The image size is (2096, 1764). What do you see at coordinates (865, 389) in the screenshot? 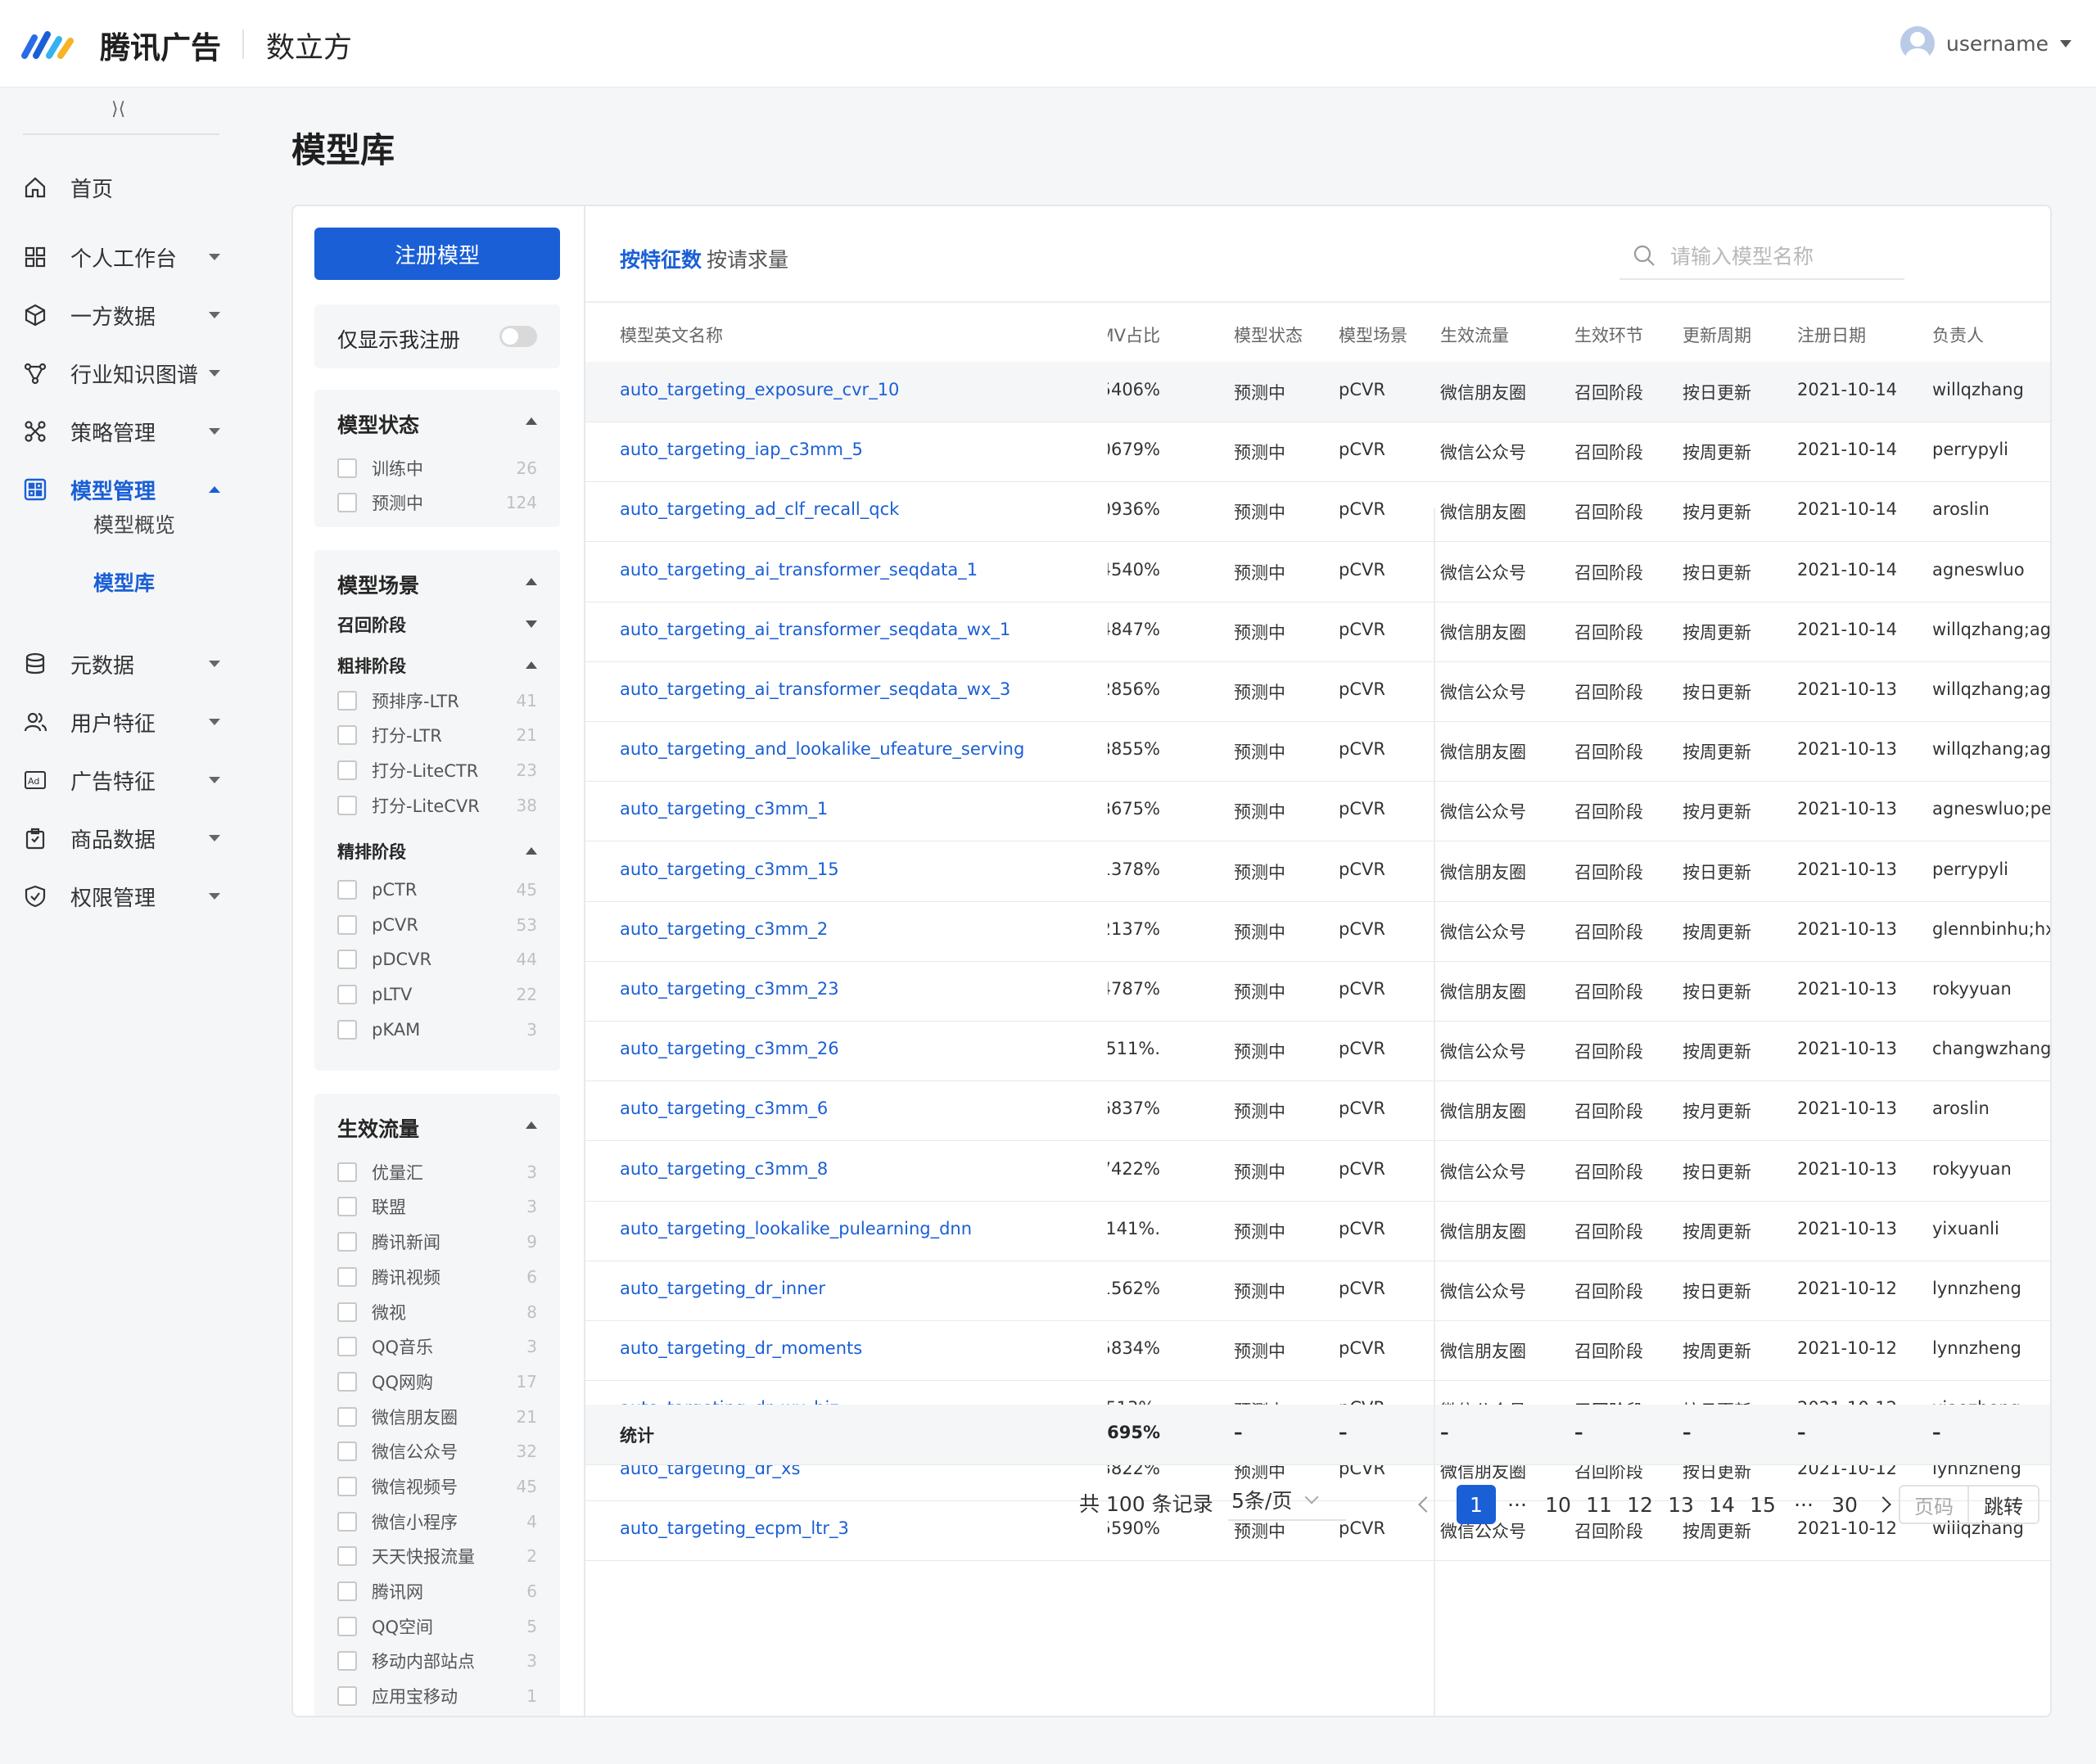
I see `model-name-link: auto_targeting_exposure_cvr_10` at bounding box center [865, 389].